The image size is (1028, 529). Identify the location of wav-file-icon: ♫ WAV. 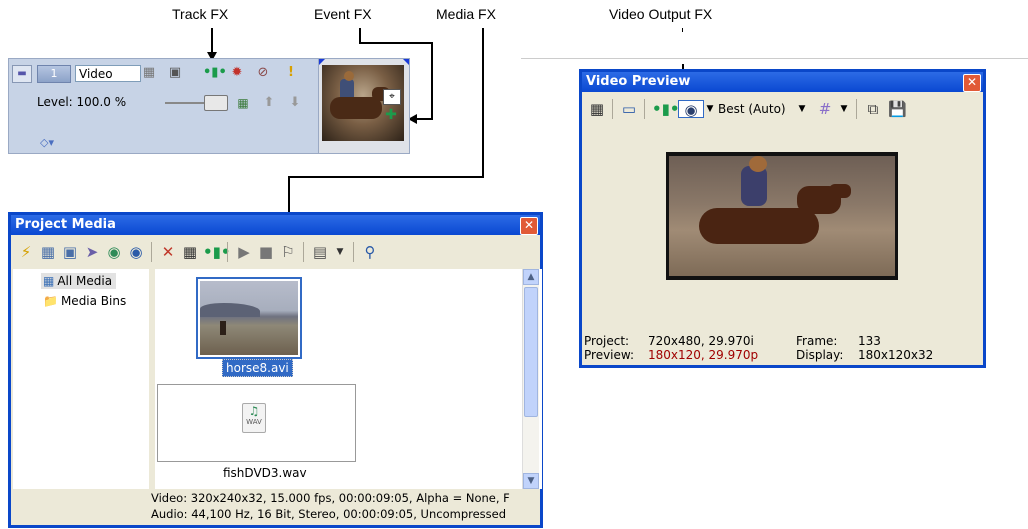
(254, 418).